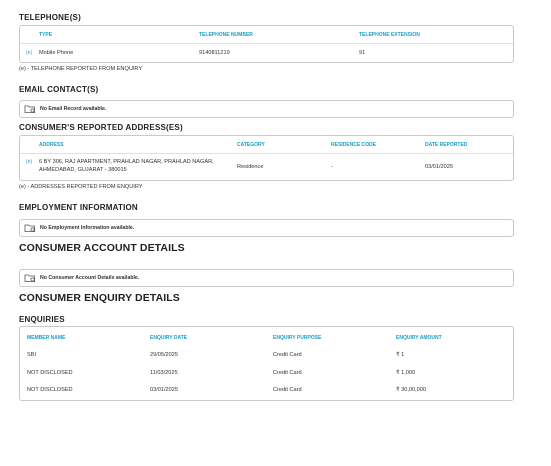 Image resolution: width=551 pixels, height=466 pixels. What do you see at coordinates (297, 338) in the screenshot?
I see `col-enquiry-purpose: ENQUIRY PURPOSE` at bounding box center [297, 338].